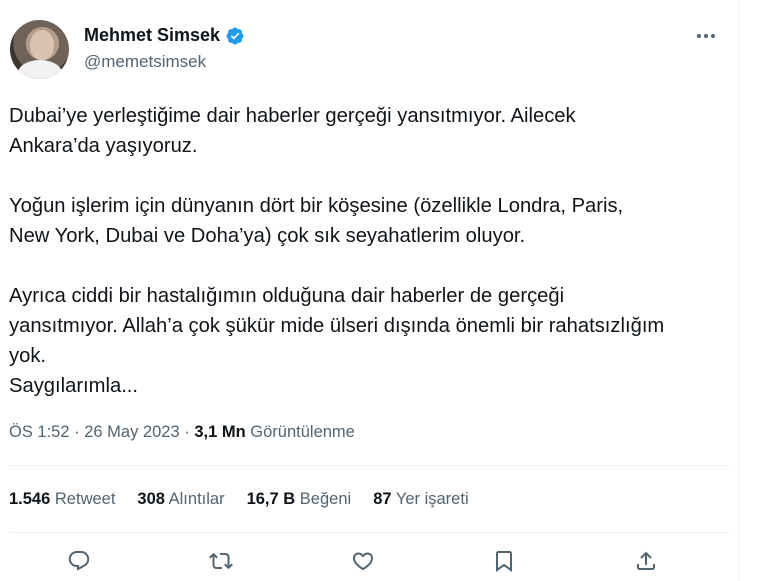  I want to click on likes-count: 16,7 B, so click(271, 499).